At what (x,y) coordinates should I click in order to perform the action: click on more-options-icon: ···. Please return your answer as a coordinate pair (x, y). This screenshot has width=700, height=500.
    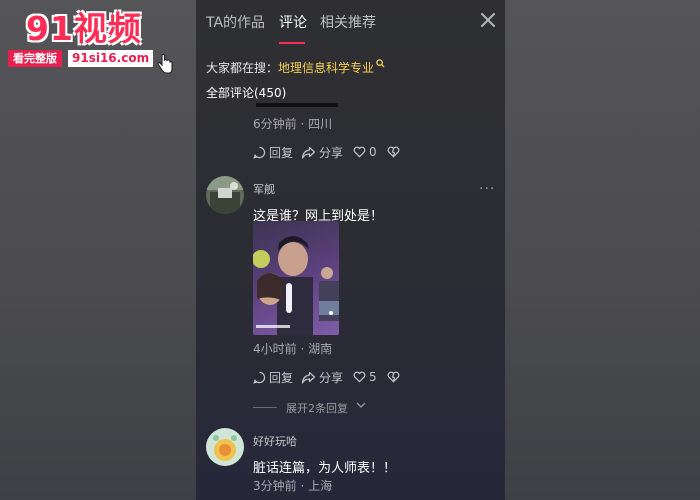
    Looking at the image, I should click on (487, 189).